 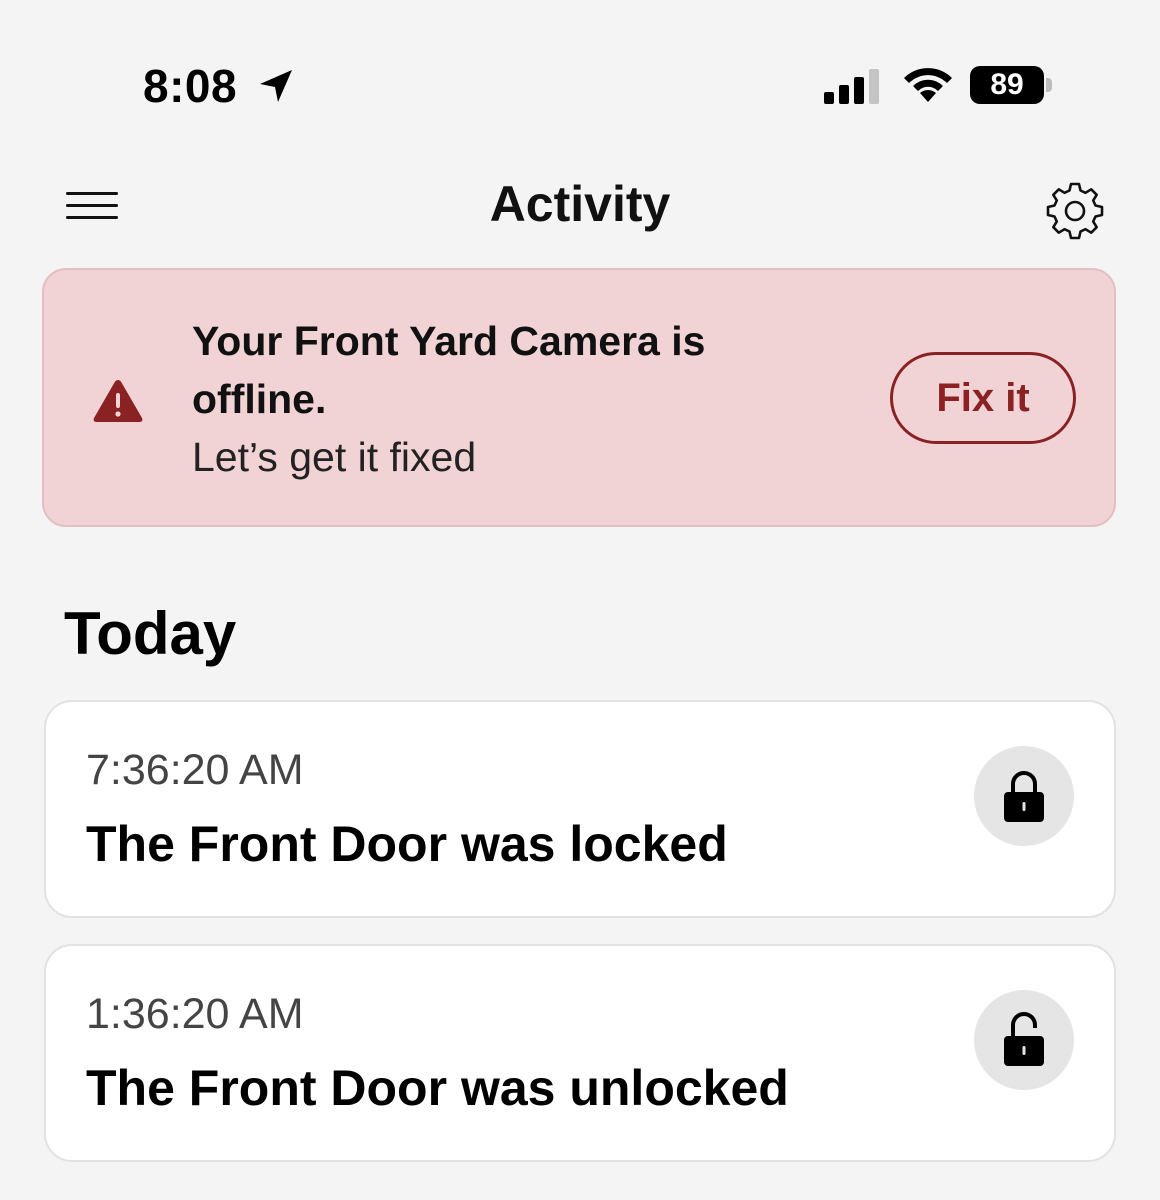 I want to click on padlock-locked-icon, so click(x=1024, y=796).